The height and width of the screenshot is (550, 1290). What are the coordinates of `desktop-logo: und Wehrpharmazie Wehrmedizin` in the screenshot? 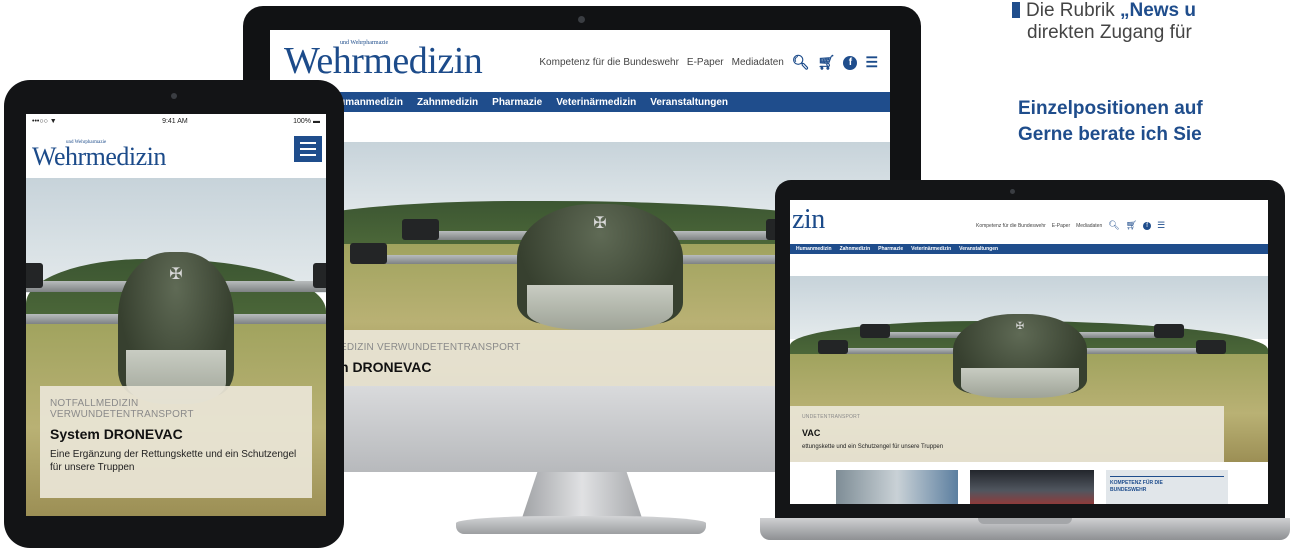 It's located at (383, 61).